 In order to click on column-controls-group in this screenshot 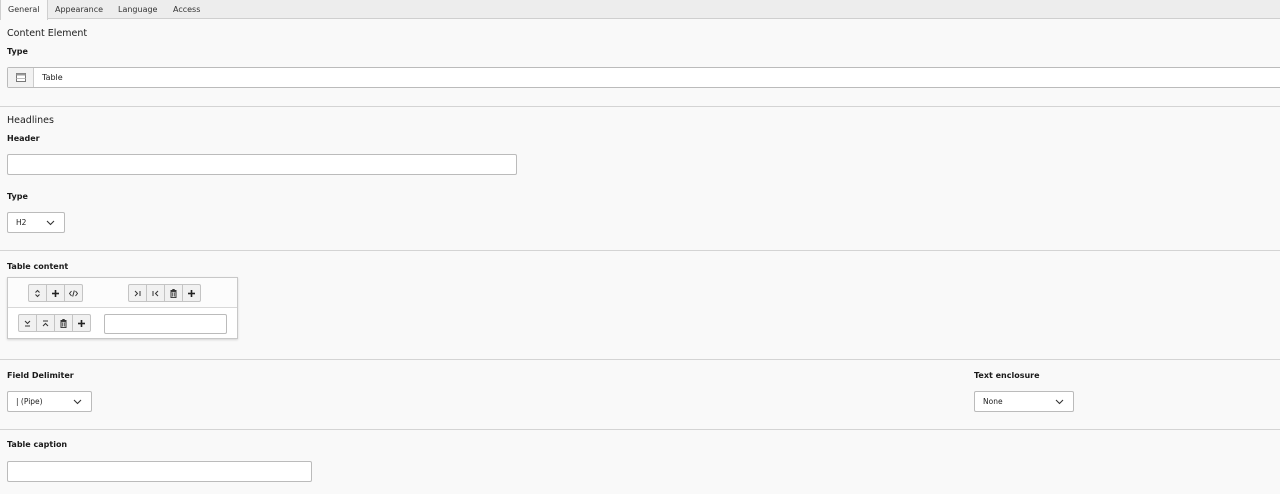, I will do `click(55, 293)`.